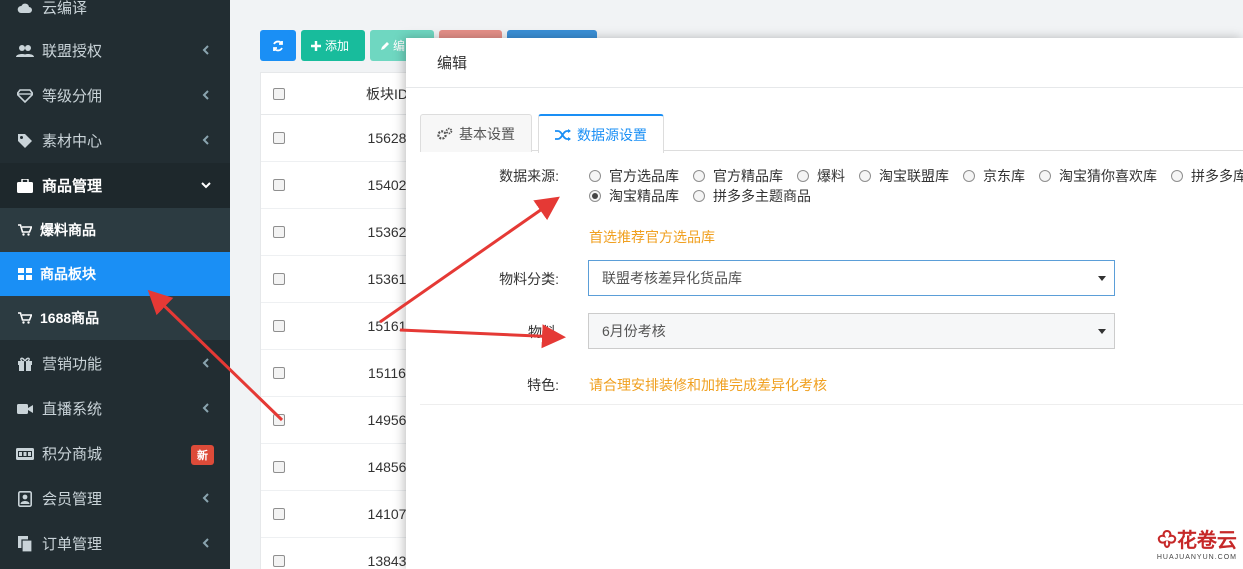  Describe the element at coordinates (115, 95) in the screenshot. I see `sidebar-item-level-commission: 等级分佣` at that location.